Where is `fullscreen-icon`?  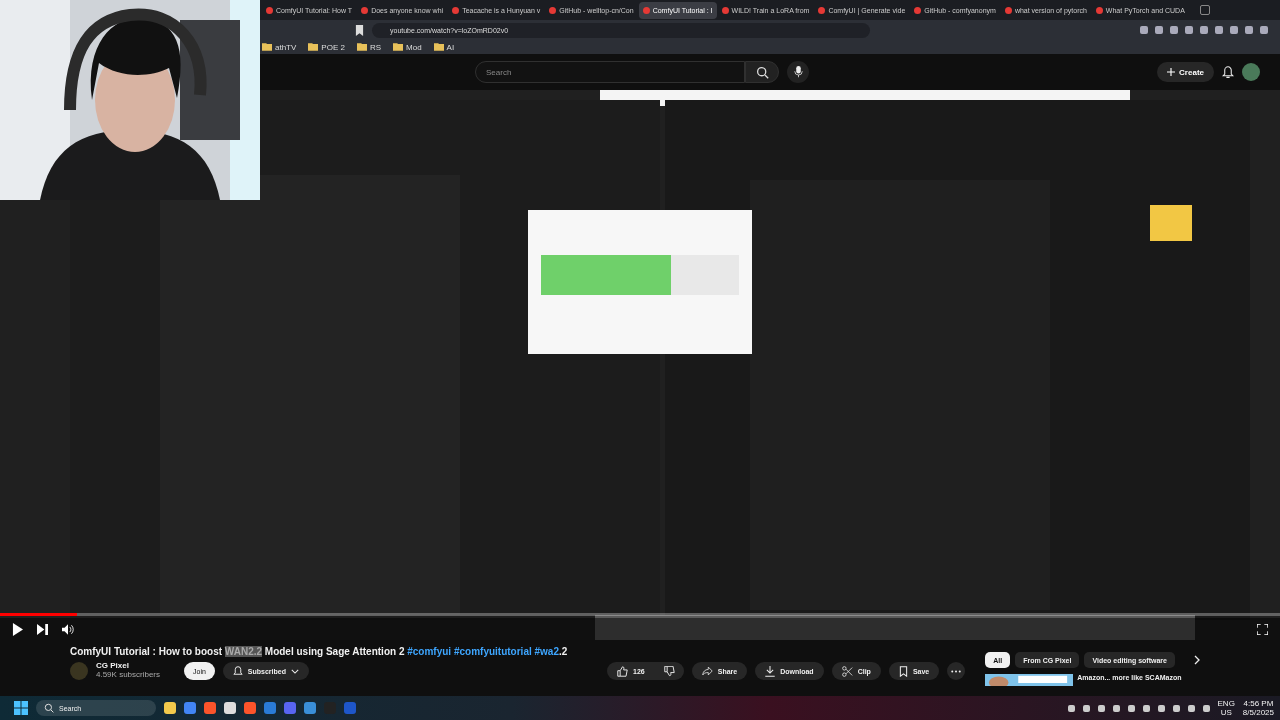 fullscreen-icon is located at coordinates (1262, 629).